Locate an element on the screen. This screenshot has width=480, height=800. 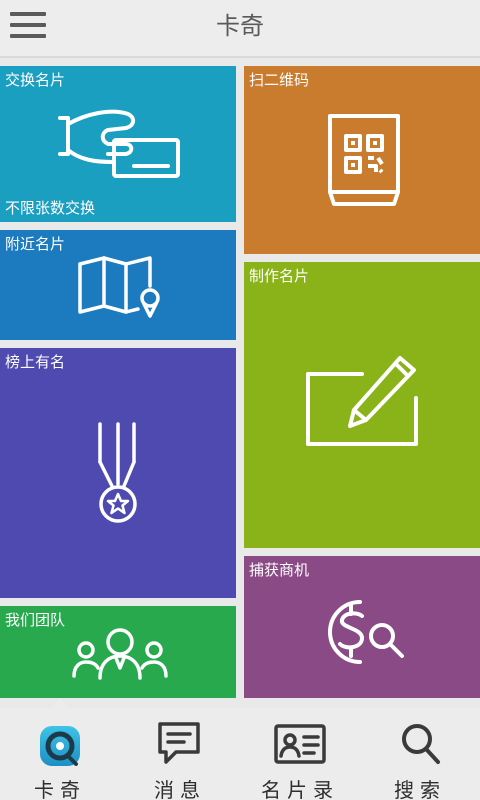
message-icon is located at coordinates (179, 743).